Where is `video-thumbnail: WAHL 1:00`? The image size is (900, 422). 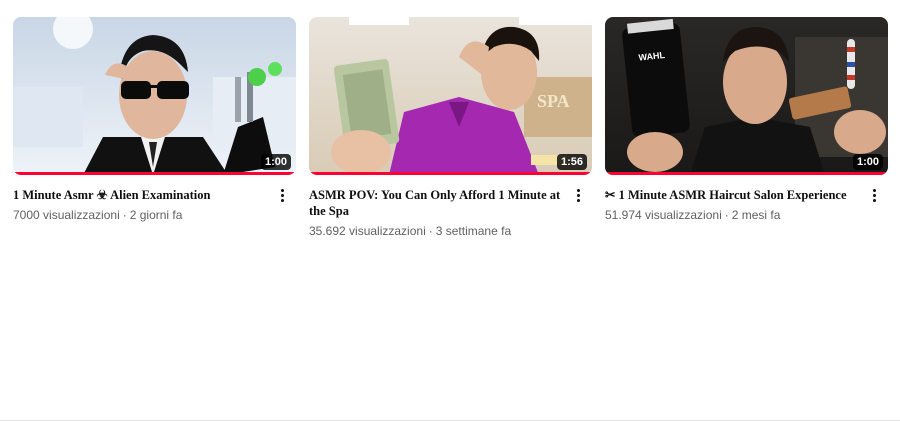
video-thumbnail: WAHL 1:00 is located at coordinates (746, 96).